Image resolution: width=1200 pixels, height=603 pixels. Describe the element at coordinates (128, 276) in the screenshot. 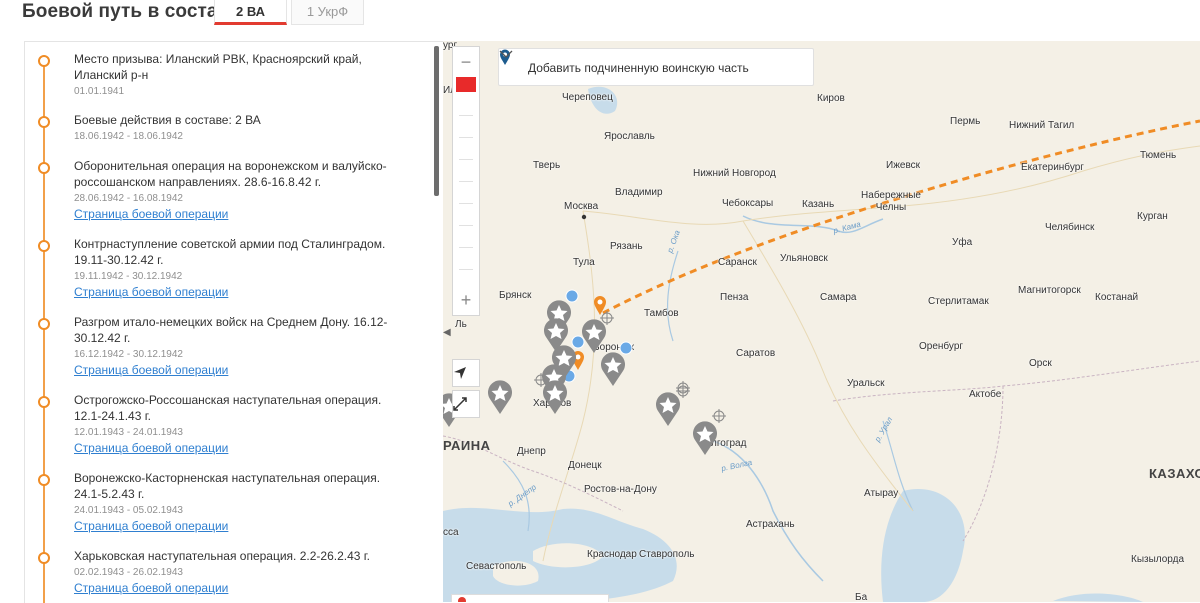

I see `timeline-item-date: 19.11.1942 - 30.12.1942` at that location.